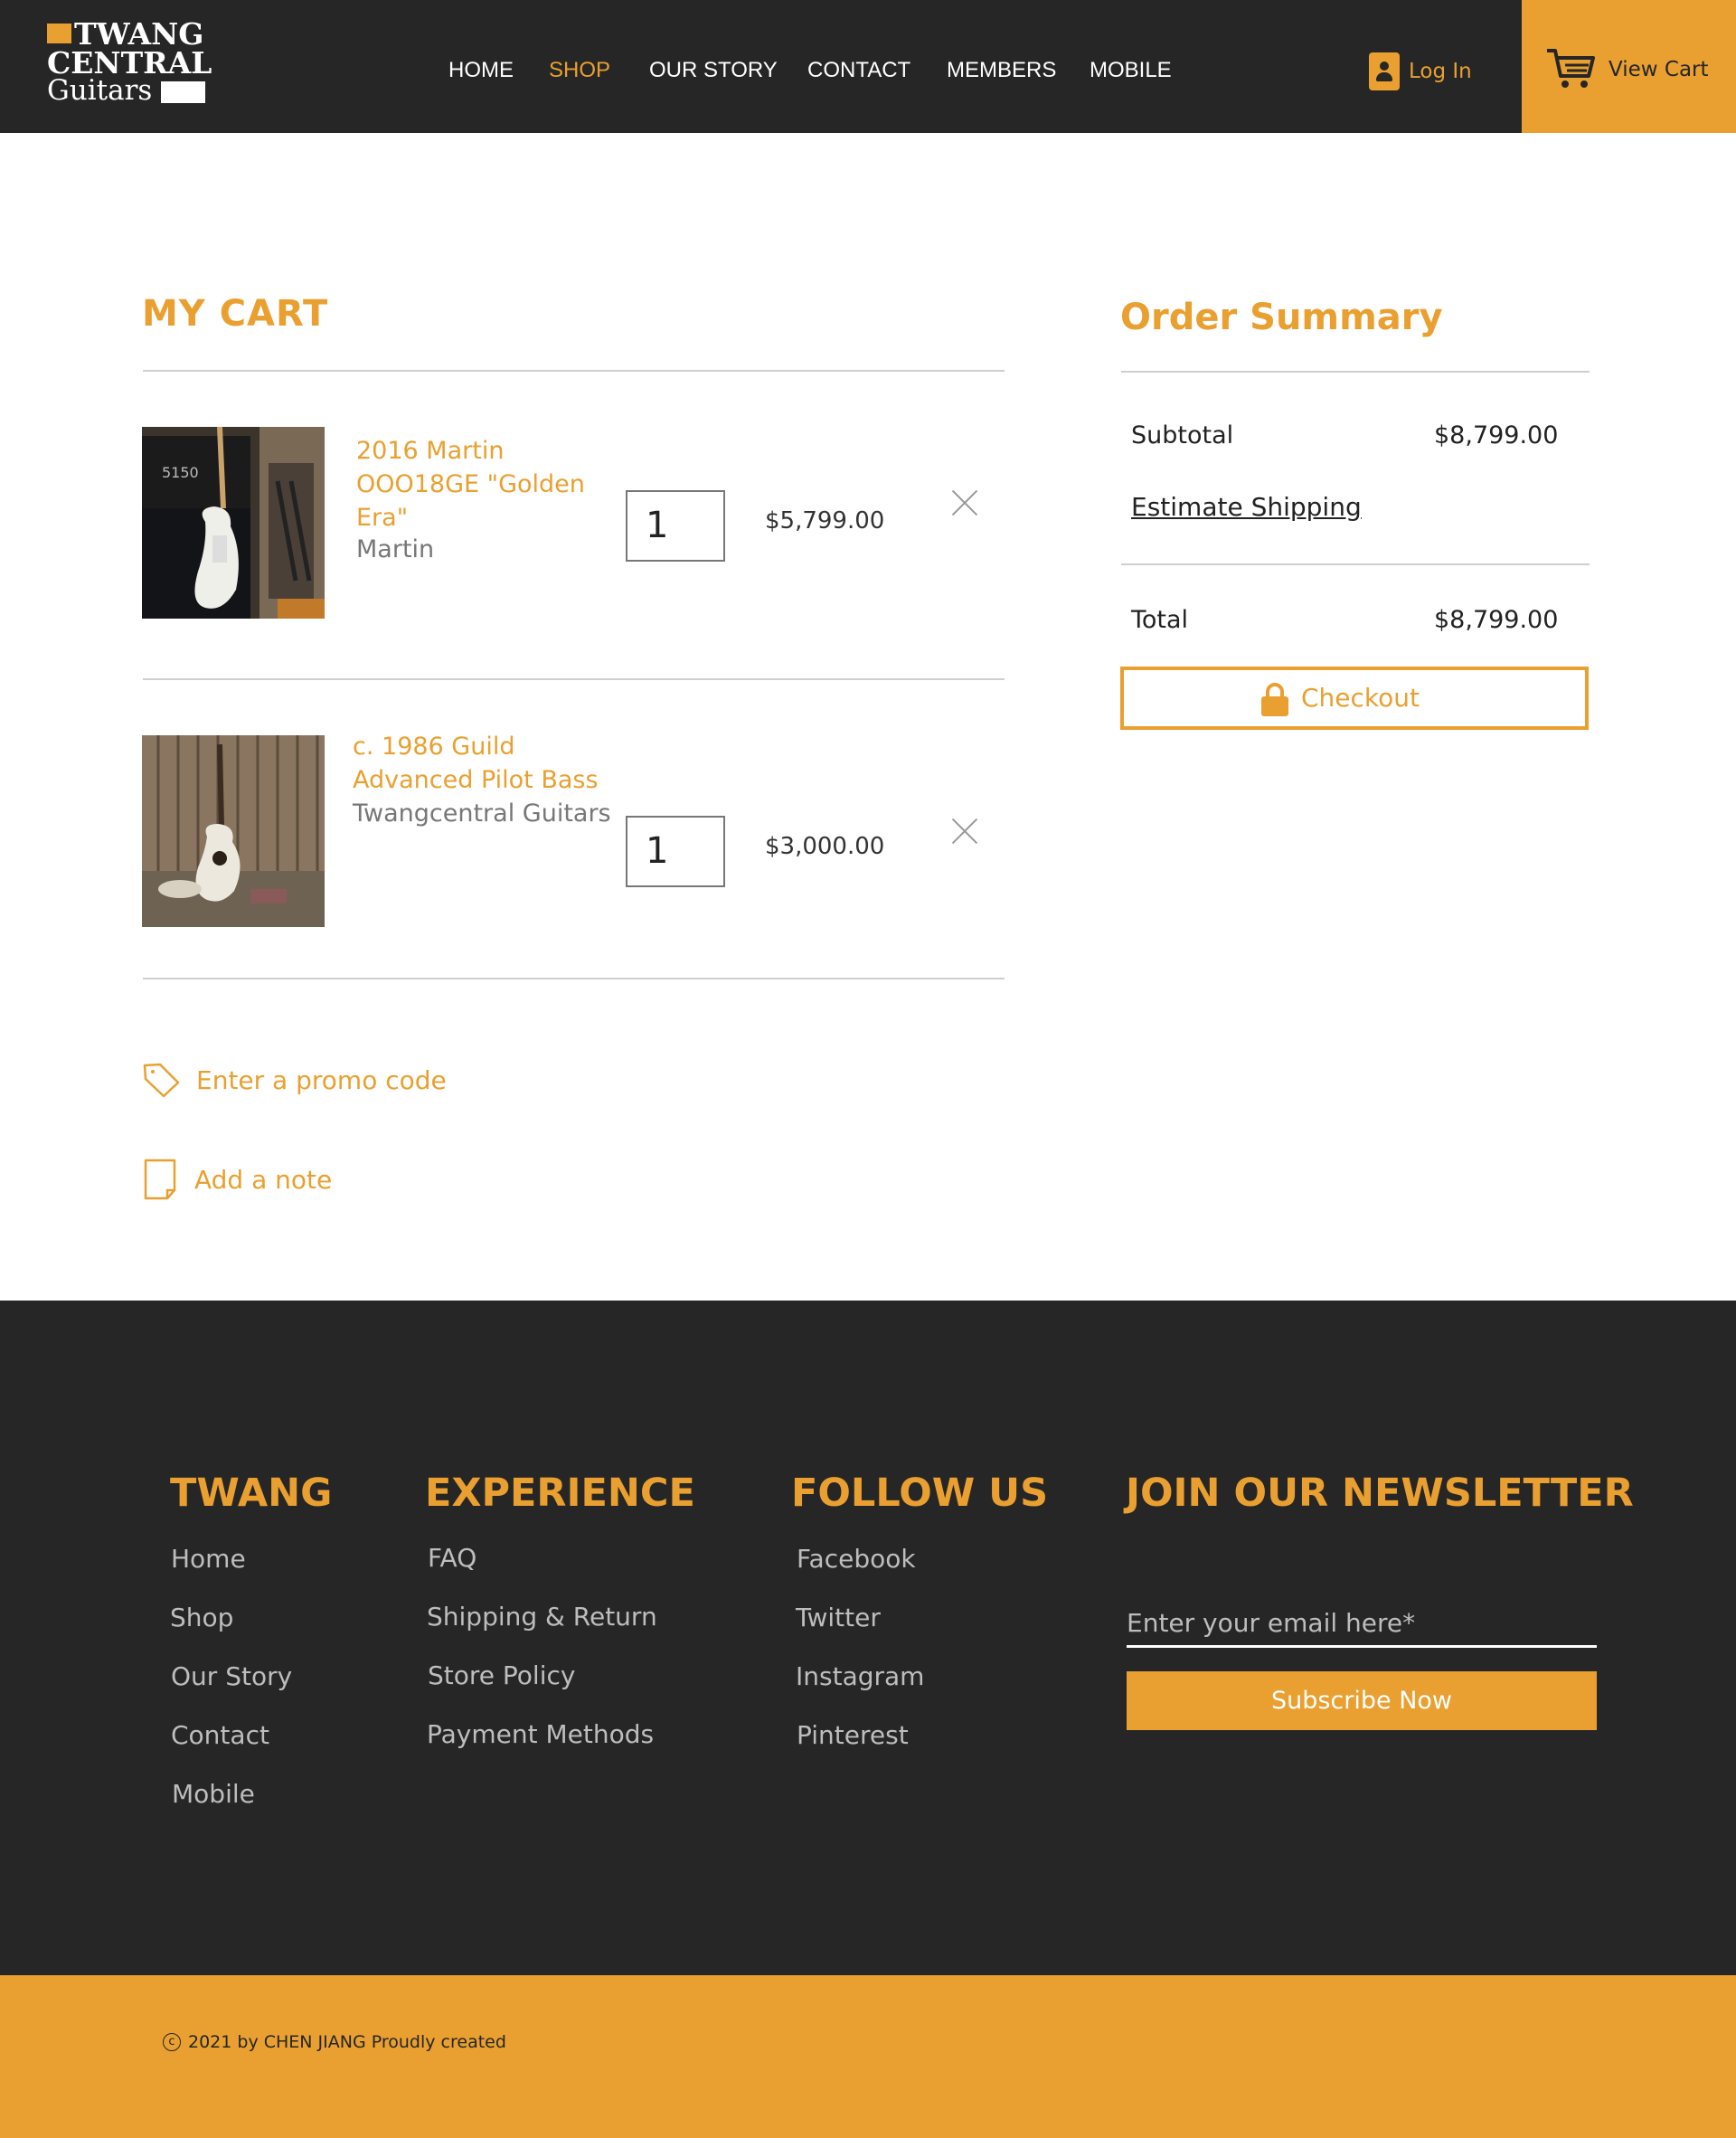 The width and height of the screenshot is (1736, 2138). Describe the element at coordinates (857, 1559) in the screenshot. I see `footer-link-facebook: Facebook` at that location.